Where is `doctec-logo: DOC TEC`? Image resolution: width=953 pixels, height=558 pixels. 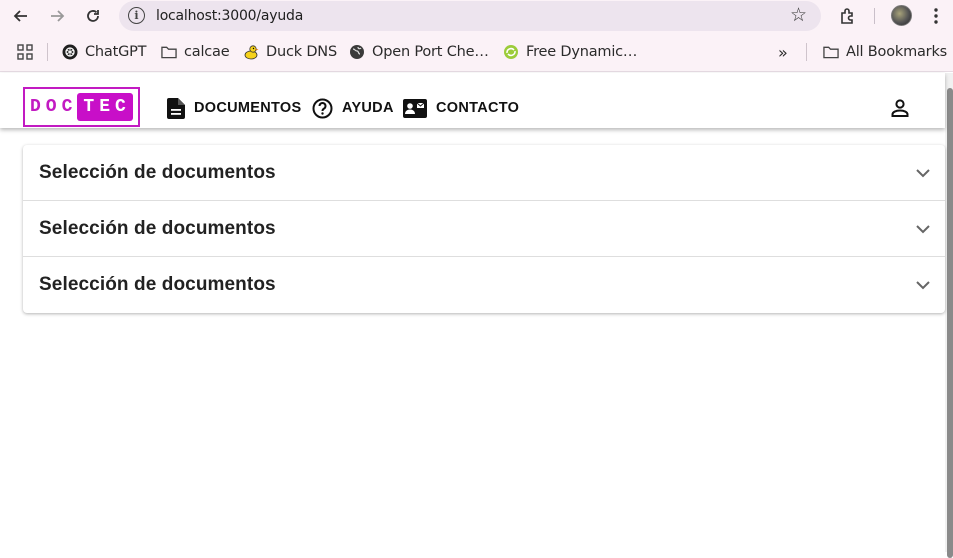
doctec-logo: DOC TEC is located at coordinates (81, 107).